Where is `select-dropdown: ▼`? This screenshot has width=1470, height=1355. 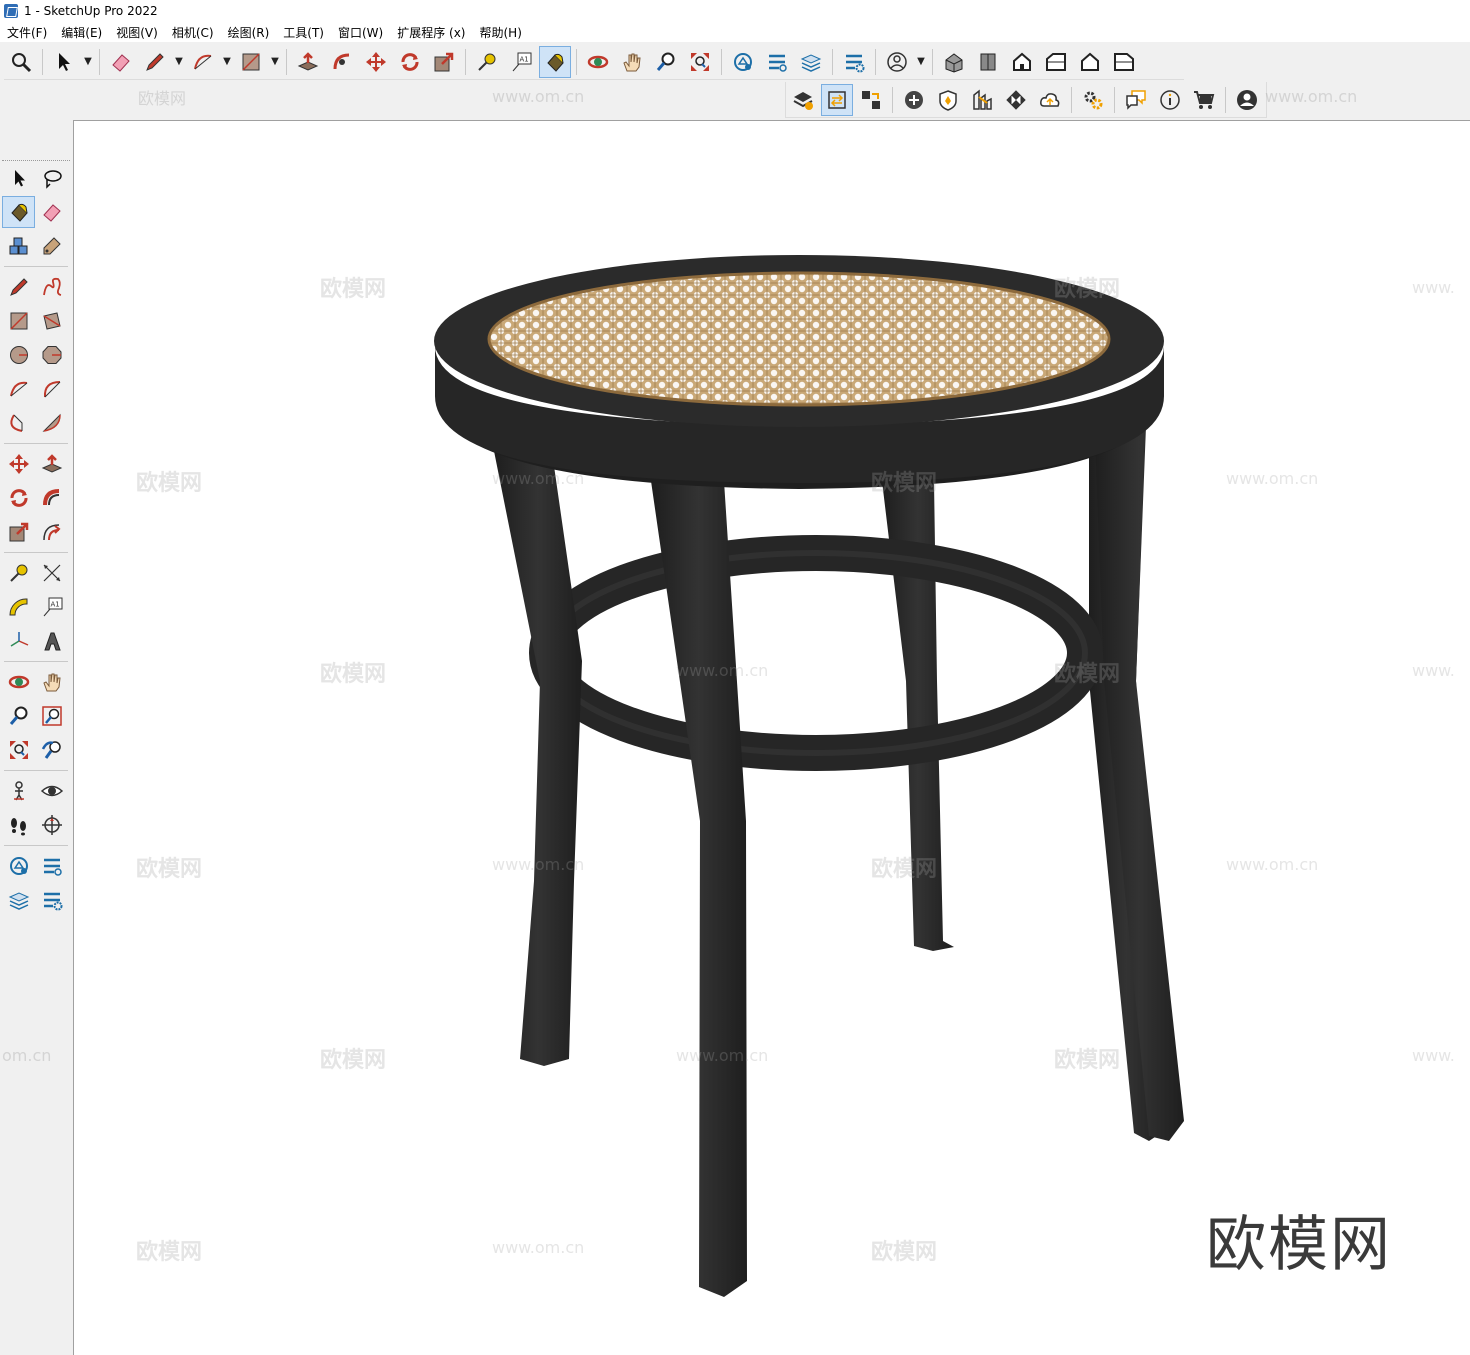
select-dropdown: ▼ is located at coordinates (88, 62).